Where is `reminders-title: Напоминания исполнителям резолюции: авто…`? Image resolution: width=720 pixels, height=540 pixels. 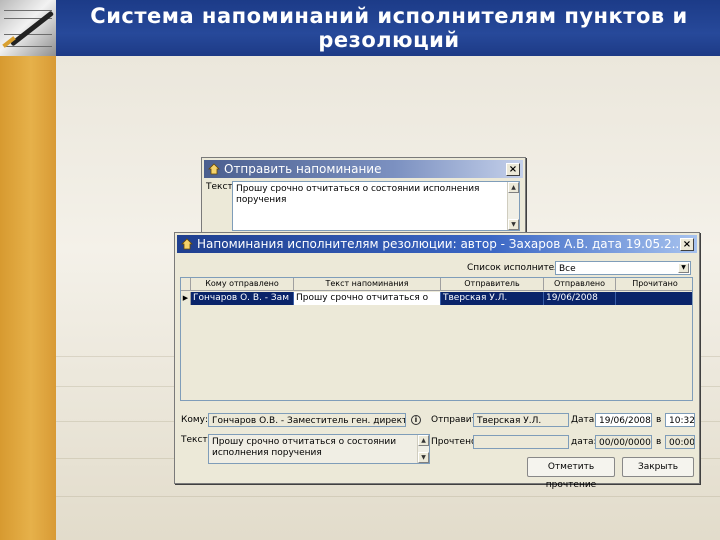
reminders-title: Напоминания исполнителям резолюции: авто… is located at coordinates (440, 244).